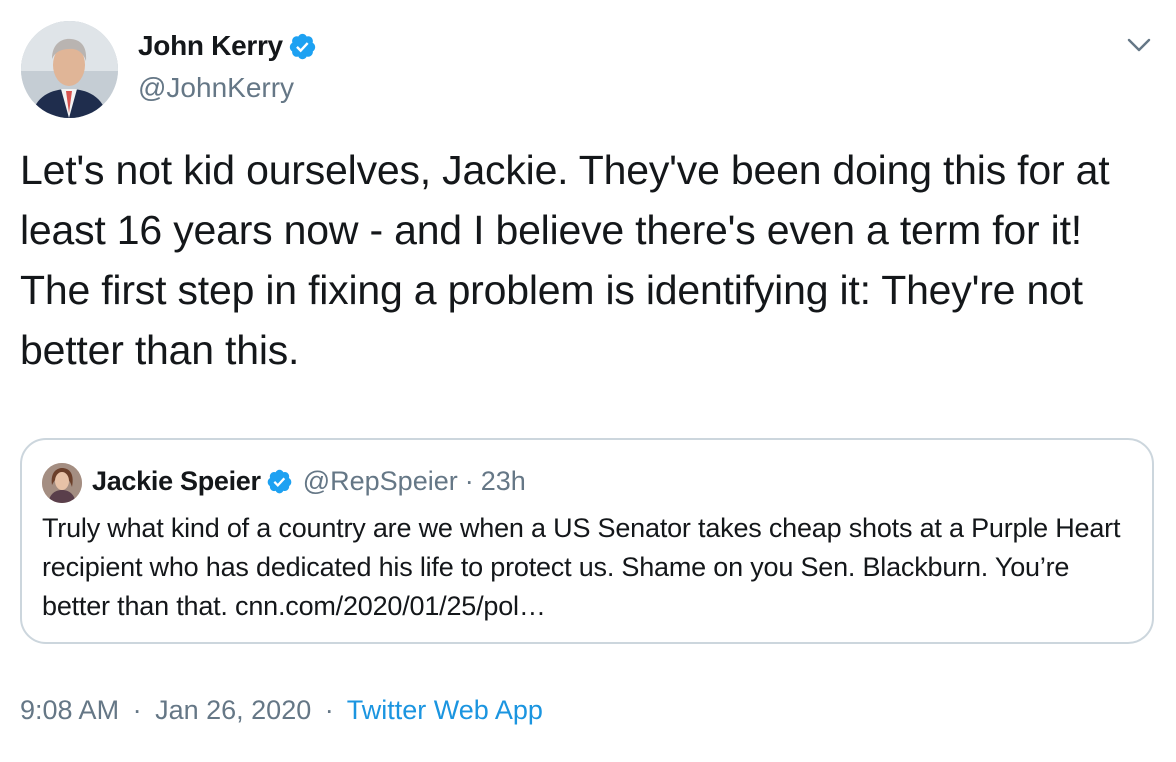  I want to click on quoted-header: Jackie Speier @RepSpeier · 23h, so click(309, 481).